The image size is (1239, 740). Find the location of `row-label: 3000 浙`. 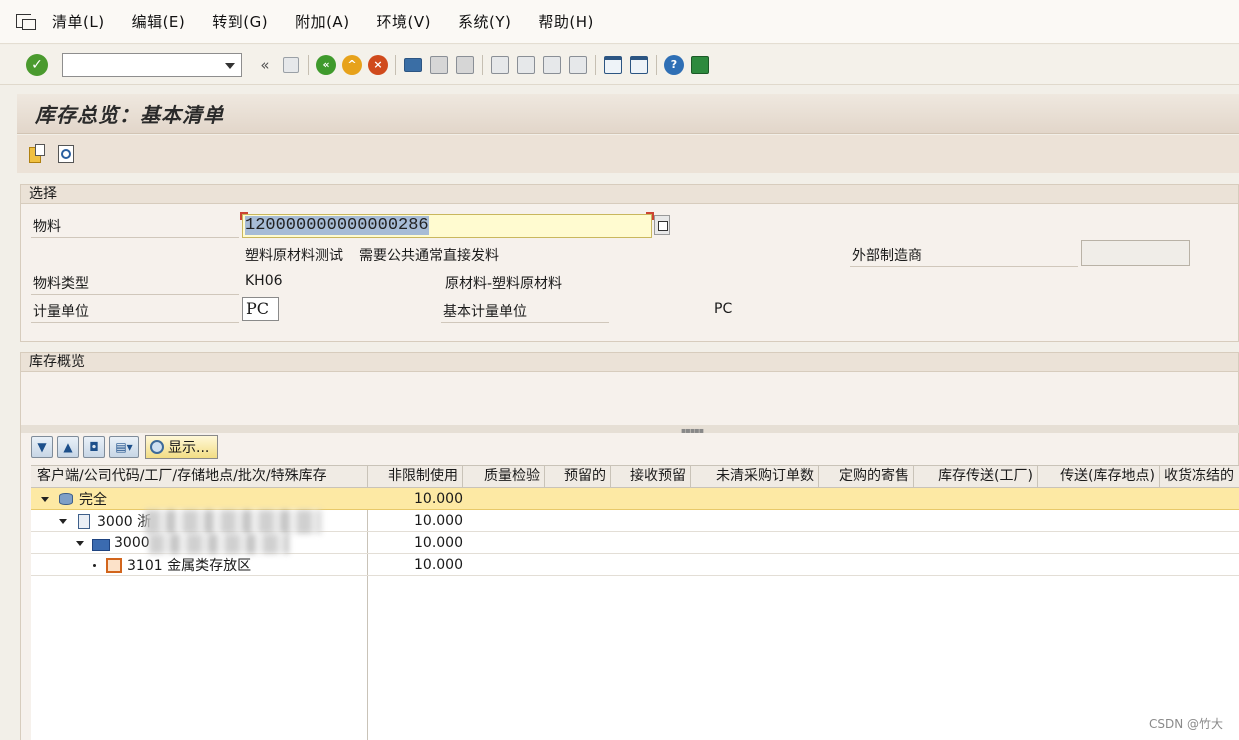

row-label: 3000 浙 is located at coordinates (124, 522).